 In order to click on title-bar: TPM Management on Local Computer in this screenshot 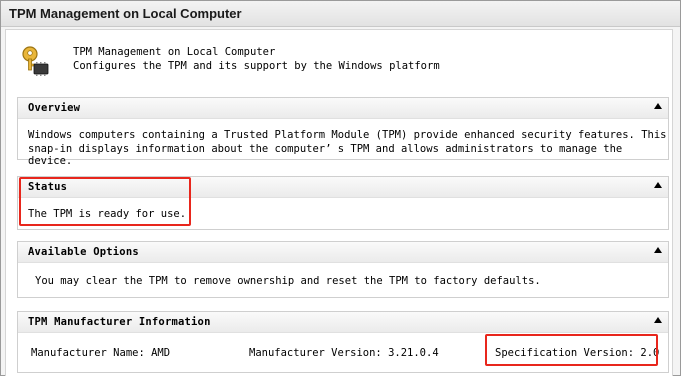, I will do `click(340, 14)`.